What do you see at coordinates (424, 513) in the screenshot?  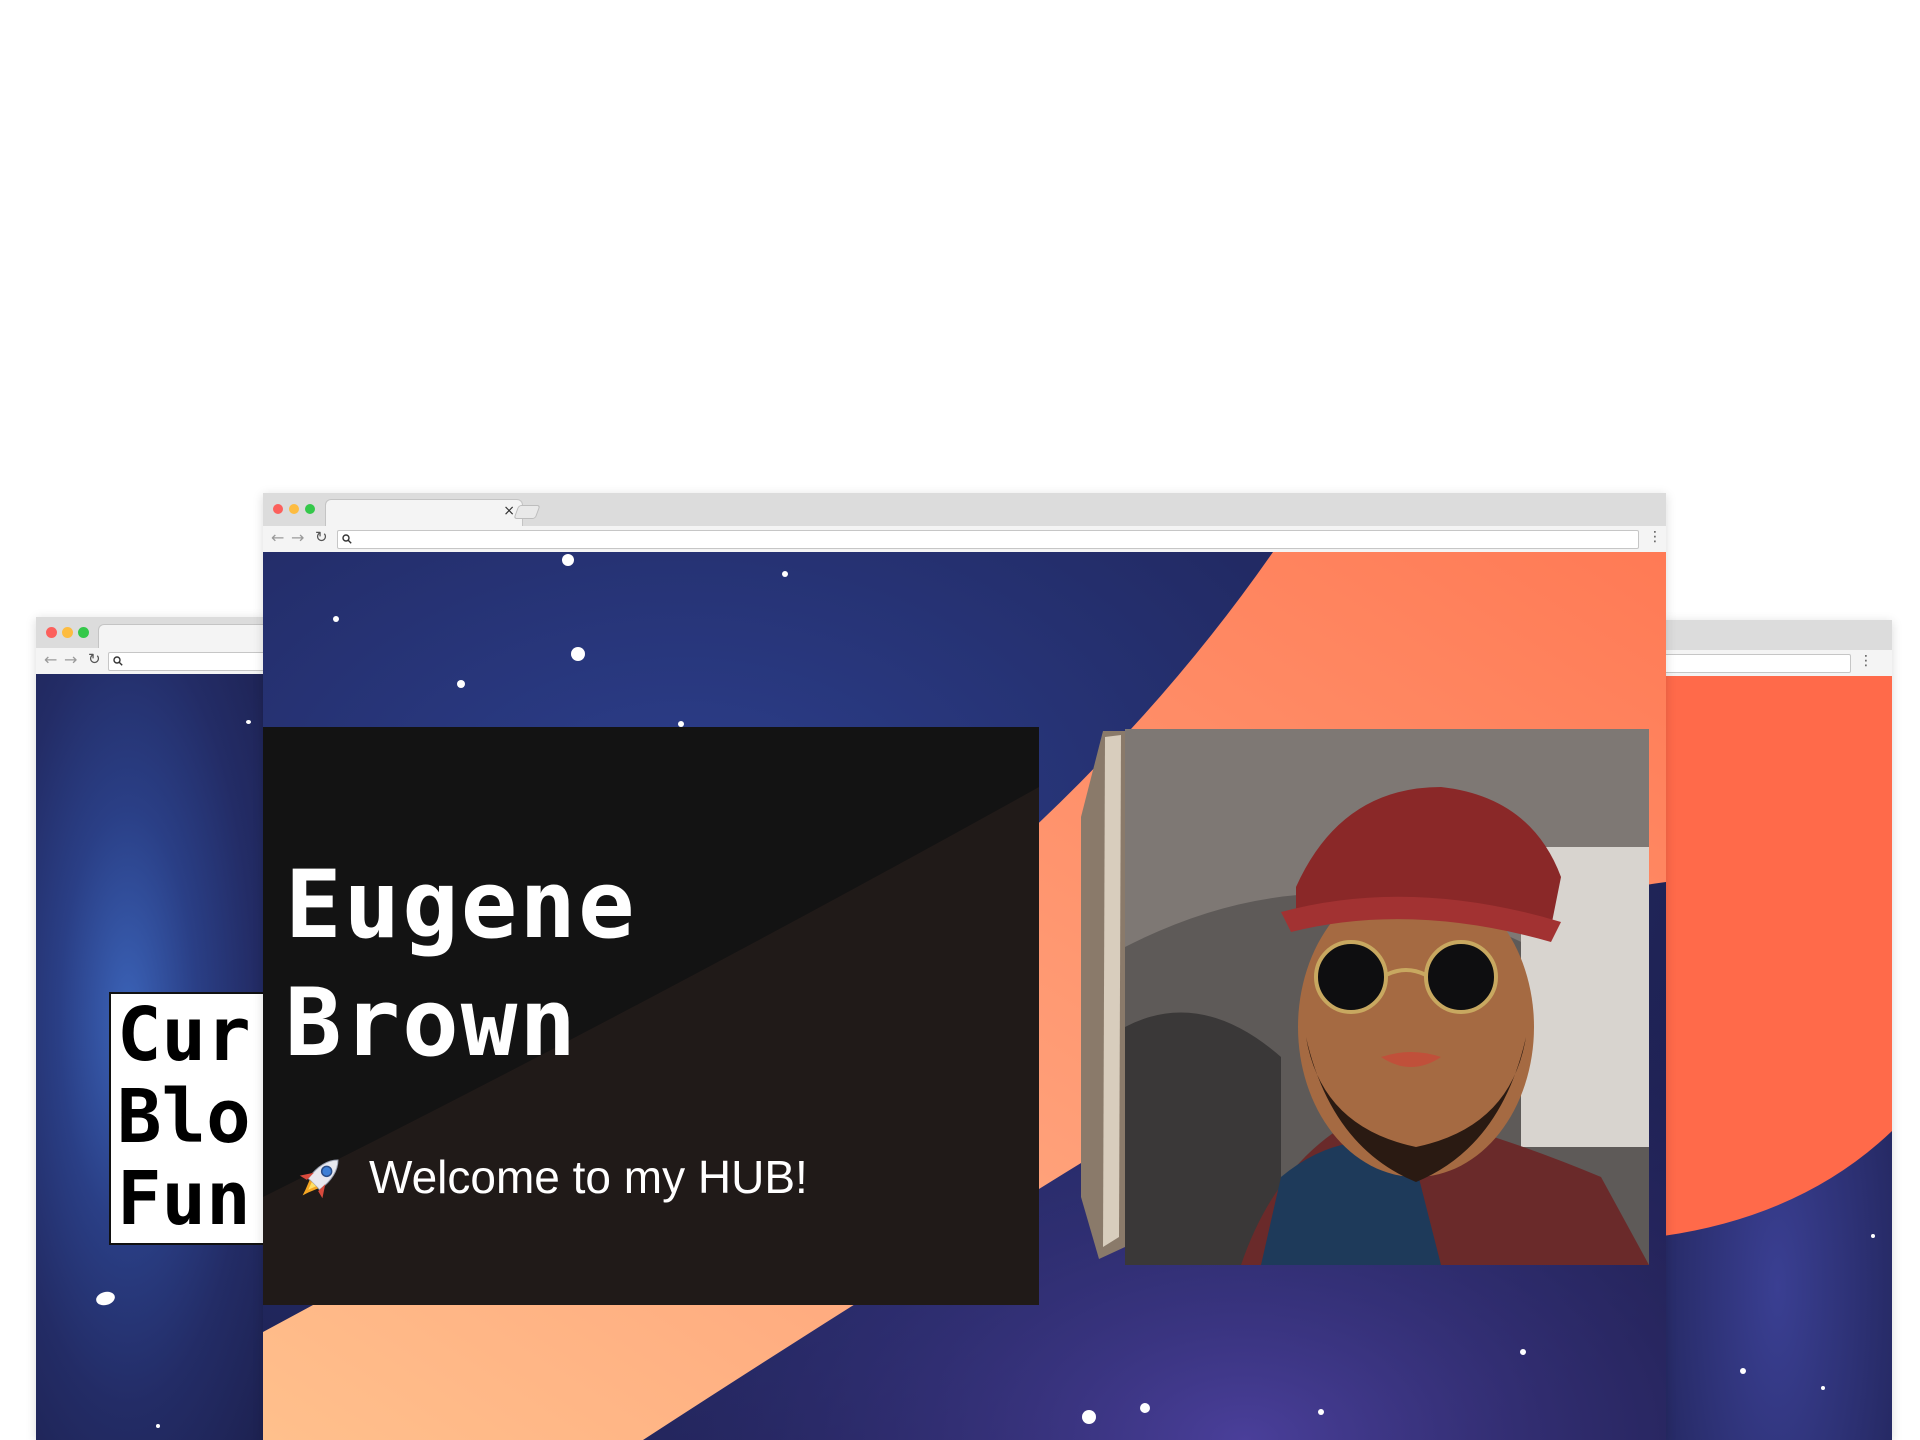 I see `browser-tab: ×` at bounding box center [424, 513].